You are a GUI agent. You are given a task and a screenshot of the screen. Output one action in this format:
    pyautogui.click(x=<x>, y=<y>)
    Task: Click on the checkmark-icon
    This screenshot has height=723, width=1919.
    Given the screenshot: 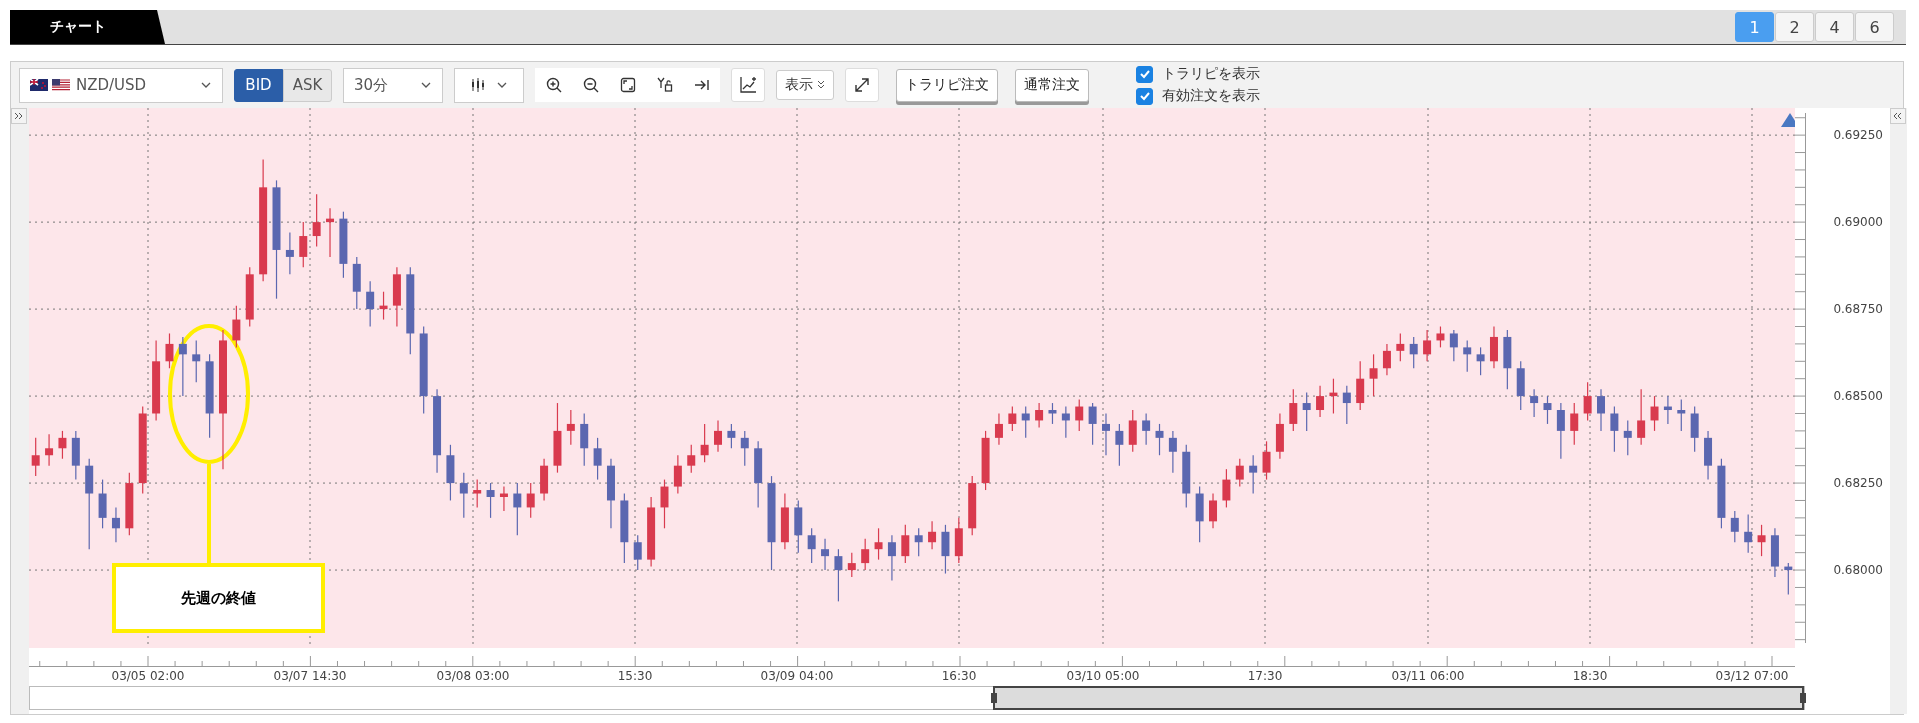 What is the action you would take?
    pyautogui.click(x=1144, y=74)
    